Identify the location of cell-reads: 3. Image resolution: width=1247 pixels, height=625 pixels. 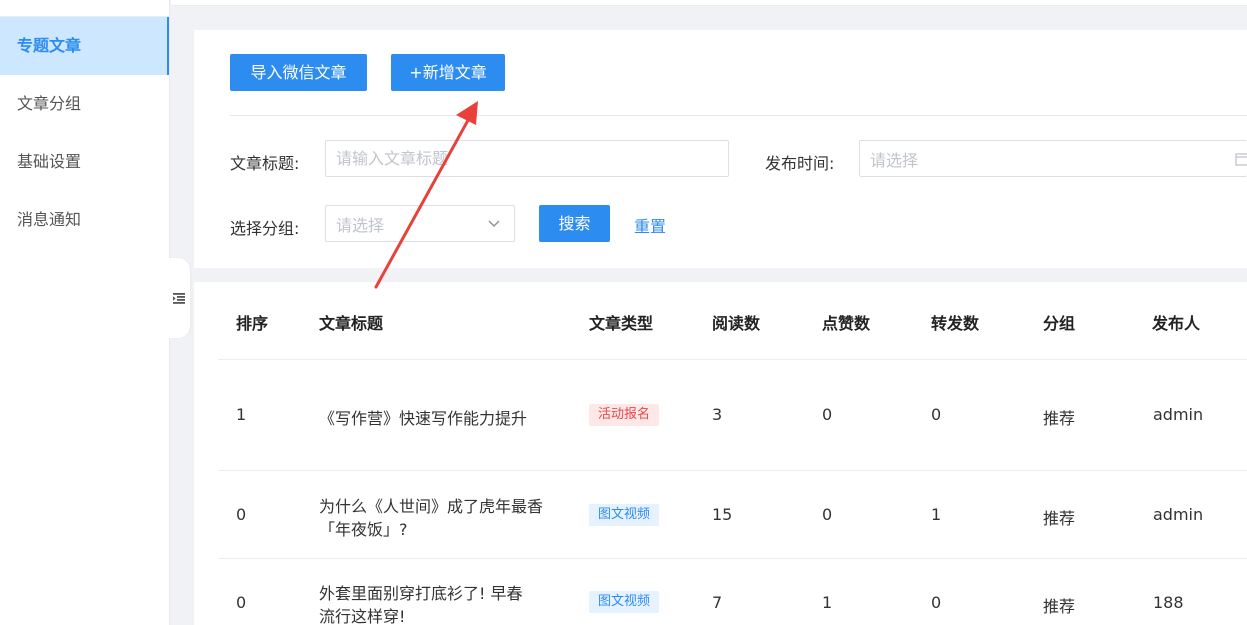
(717, 414).